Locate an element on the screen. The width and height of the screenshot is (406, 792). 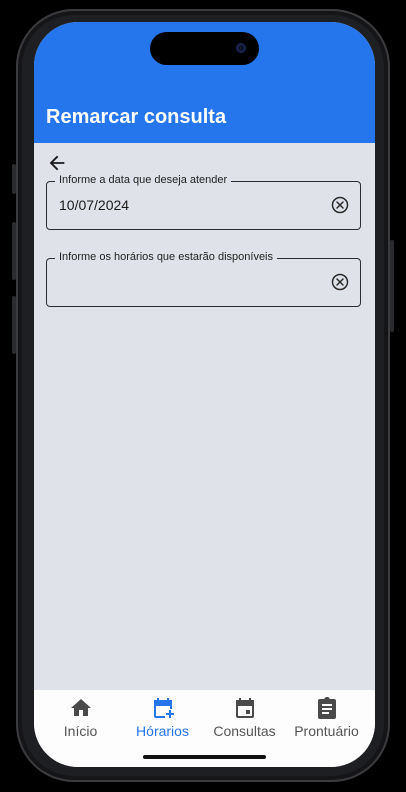
nav-item-consultas: Consultas is located at coordinates (244, 717).